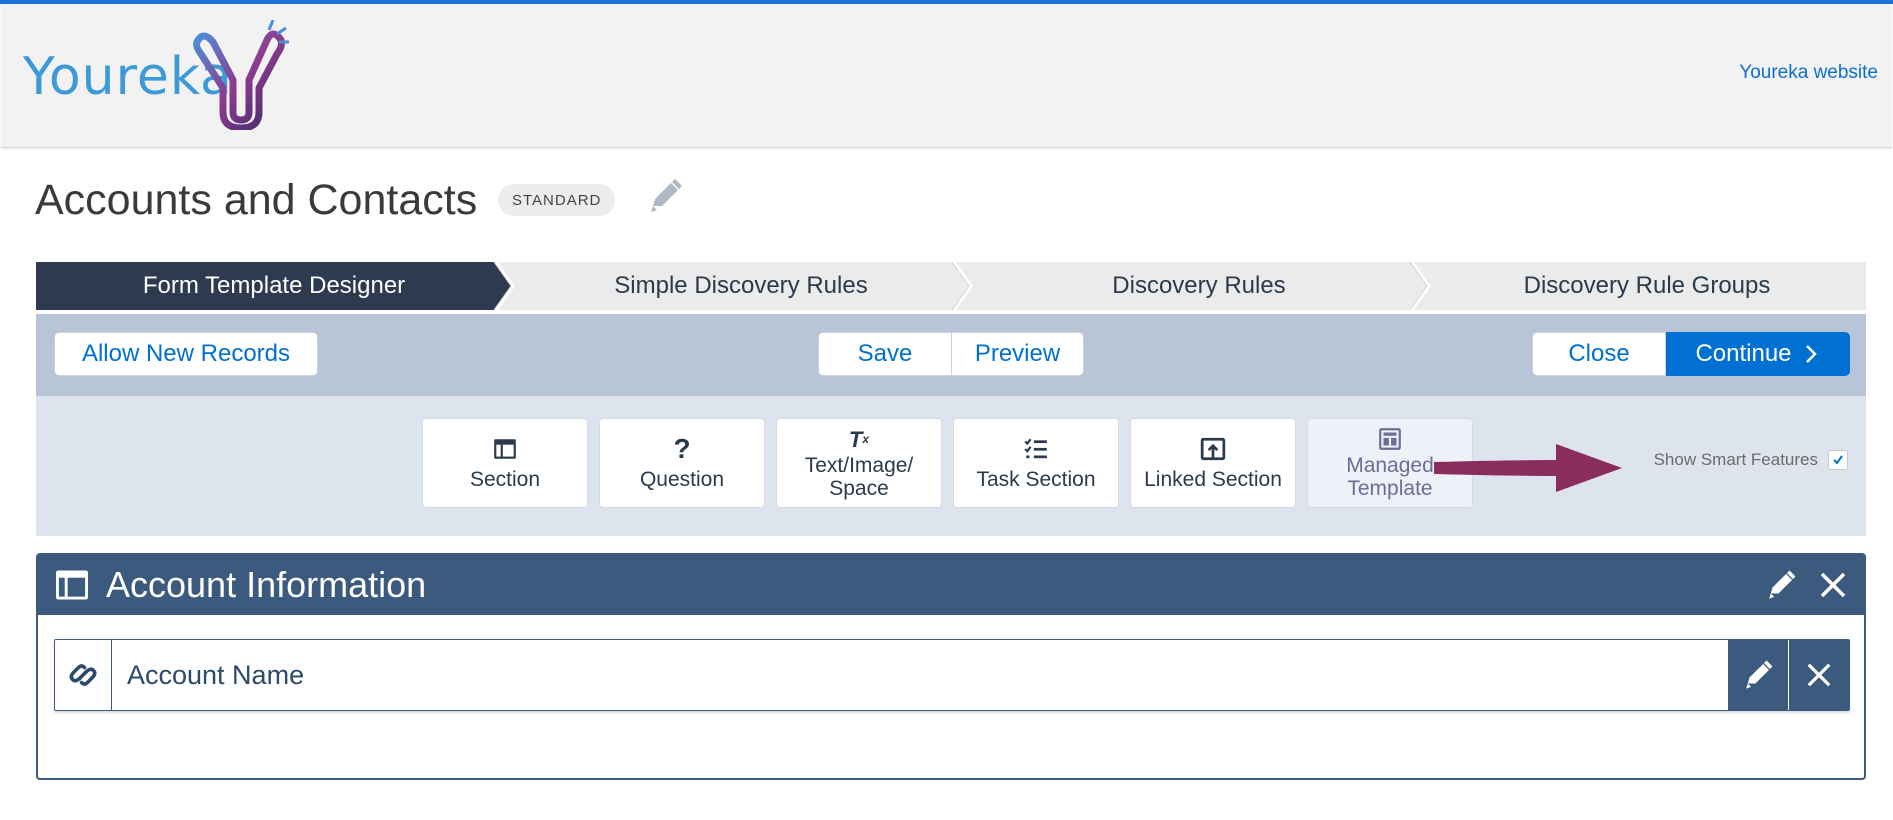  I want to click on palette-linked-section-tile: Linked Section, so click(1213, 463).